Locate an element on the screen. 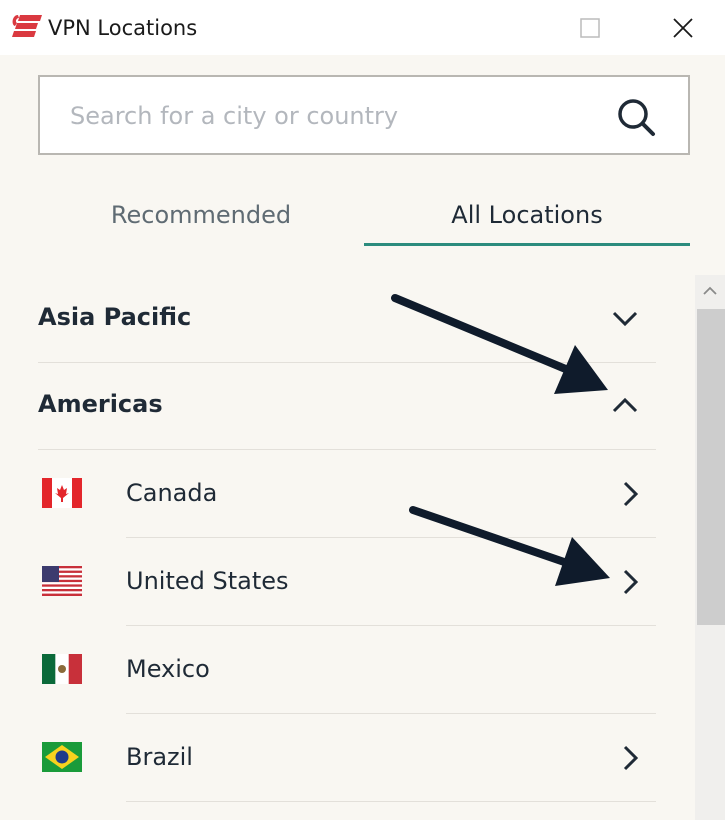  close-icon is located at coordinates (683, 27).